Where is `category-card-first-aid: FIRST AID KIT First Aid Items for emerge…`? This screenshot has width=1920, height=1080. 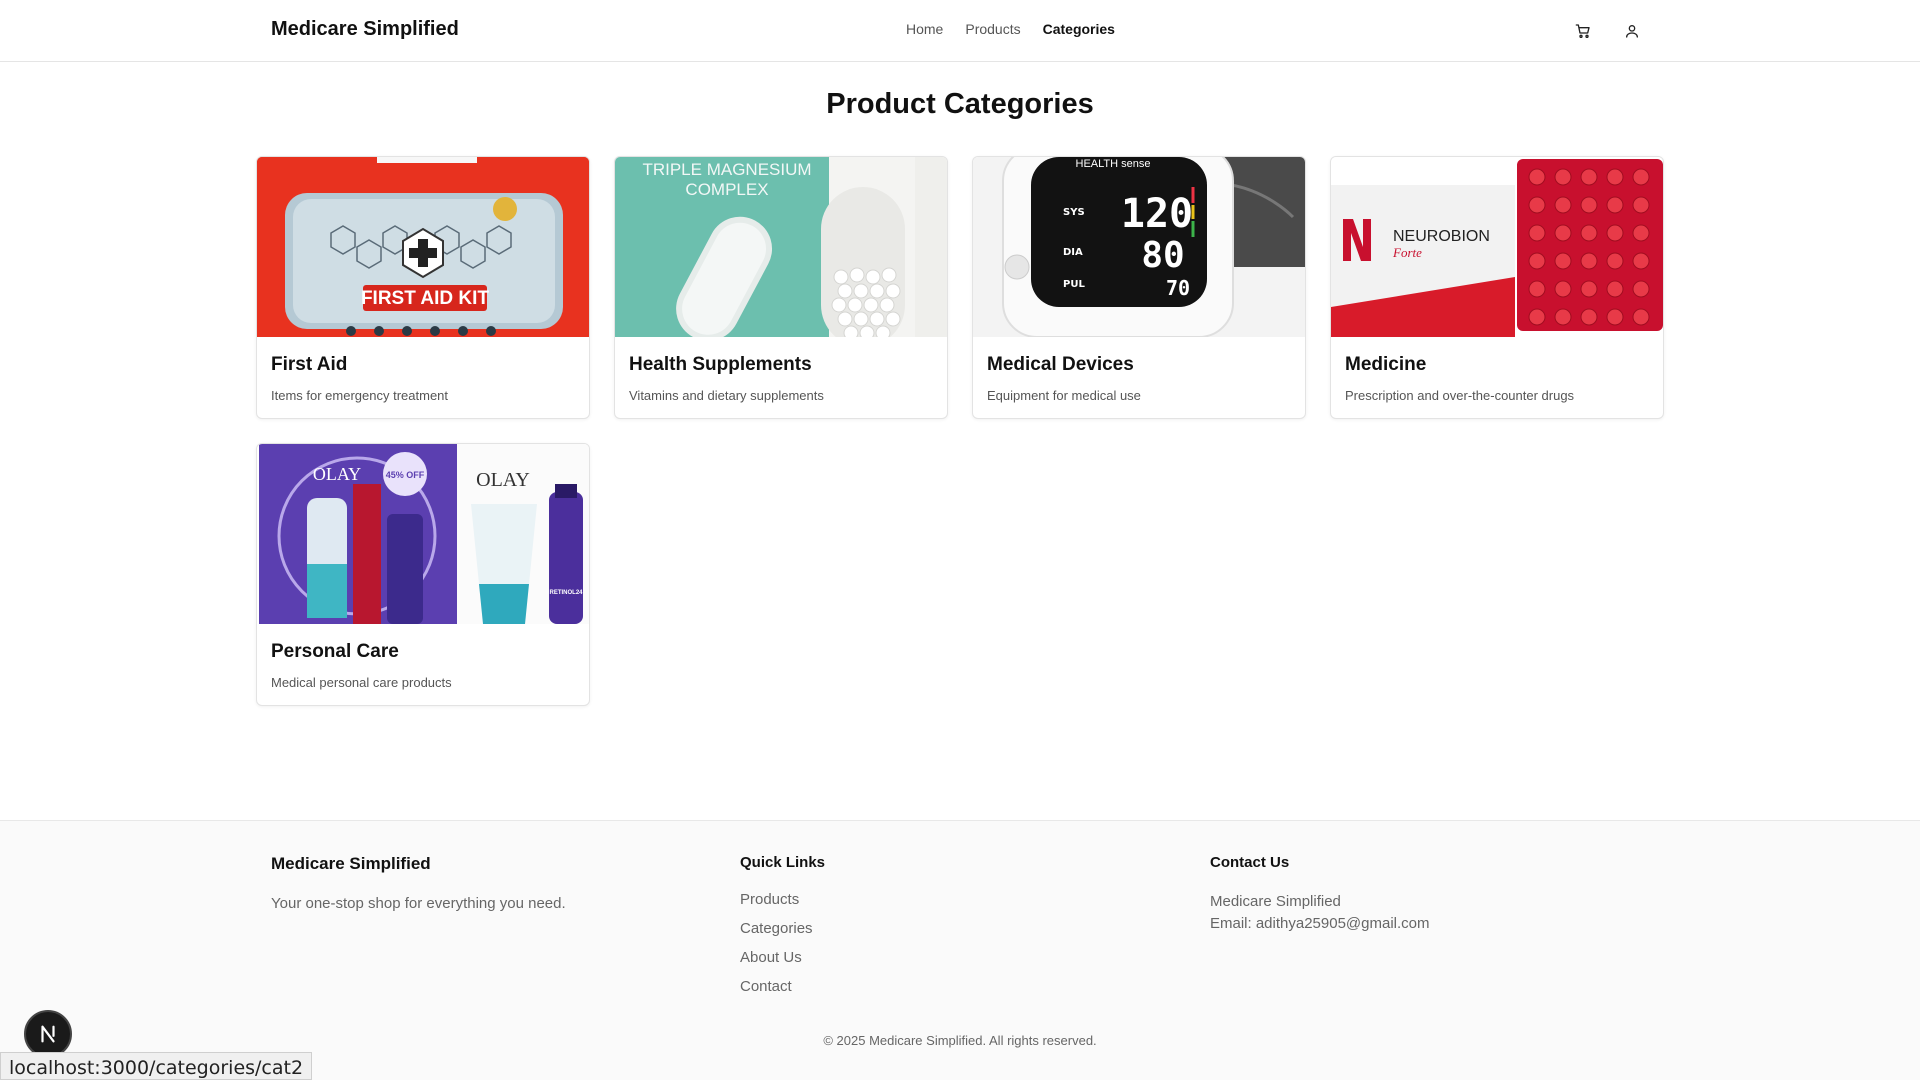
category-card-first-aid: FIRST AID KIT First Aid Items for emerge… is located at coordinates (423, 287).